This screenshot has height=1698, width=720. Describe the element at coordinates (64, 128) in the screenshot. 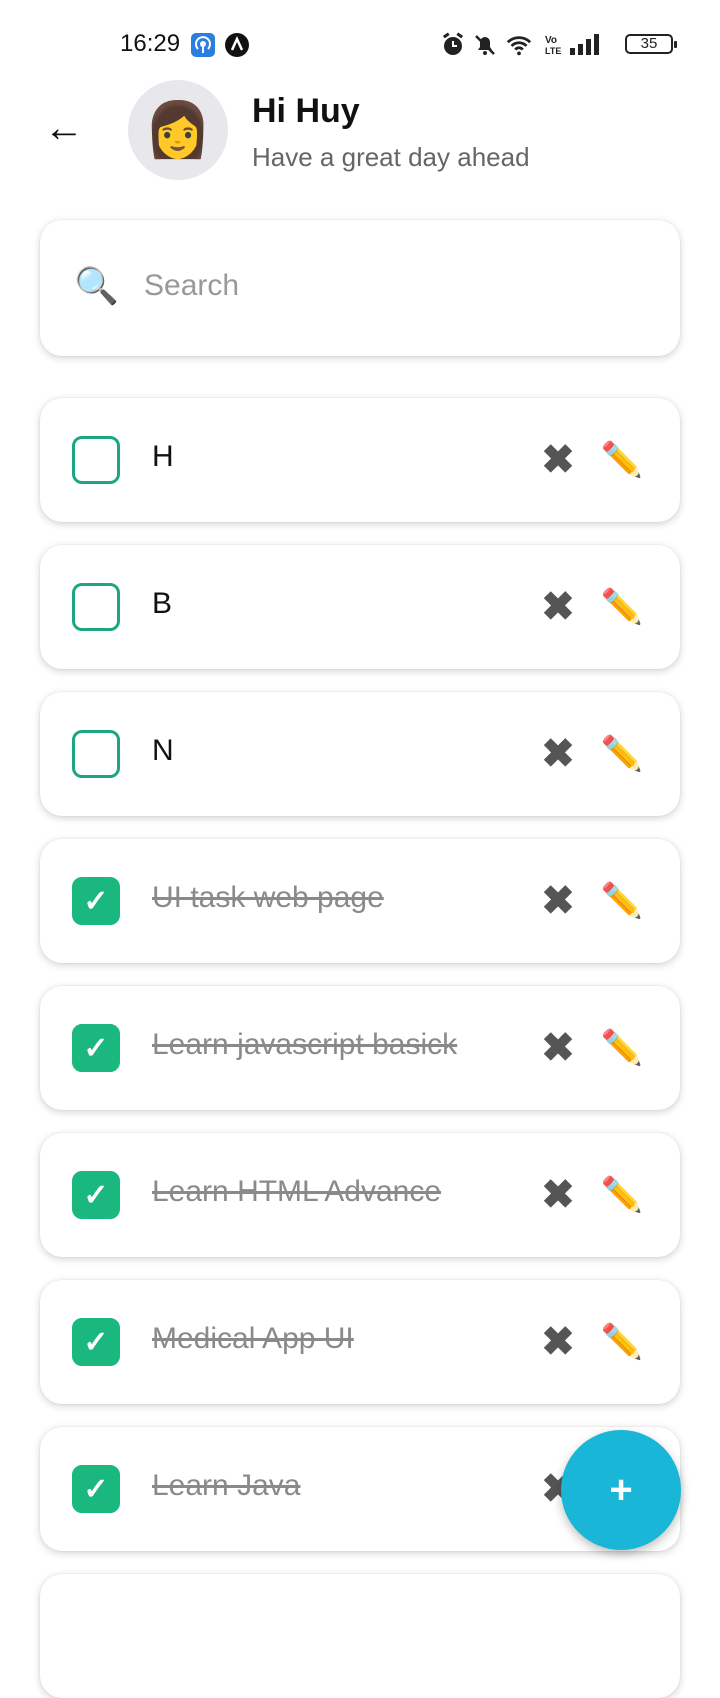

I see `back-arrow-icon: ←` at that location.